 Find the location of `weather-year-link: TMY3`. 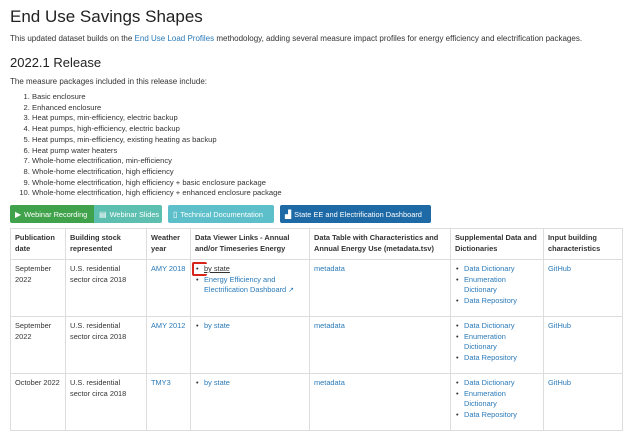

weather-year-link: TMY3 is located at coordinates (161, 382).